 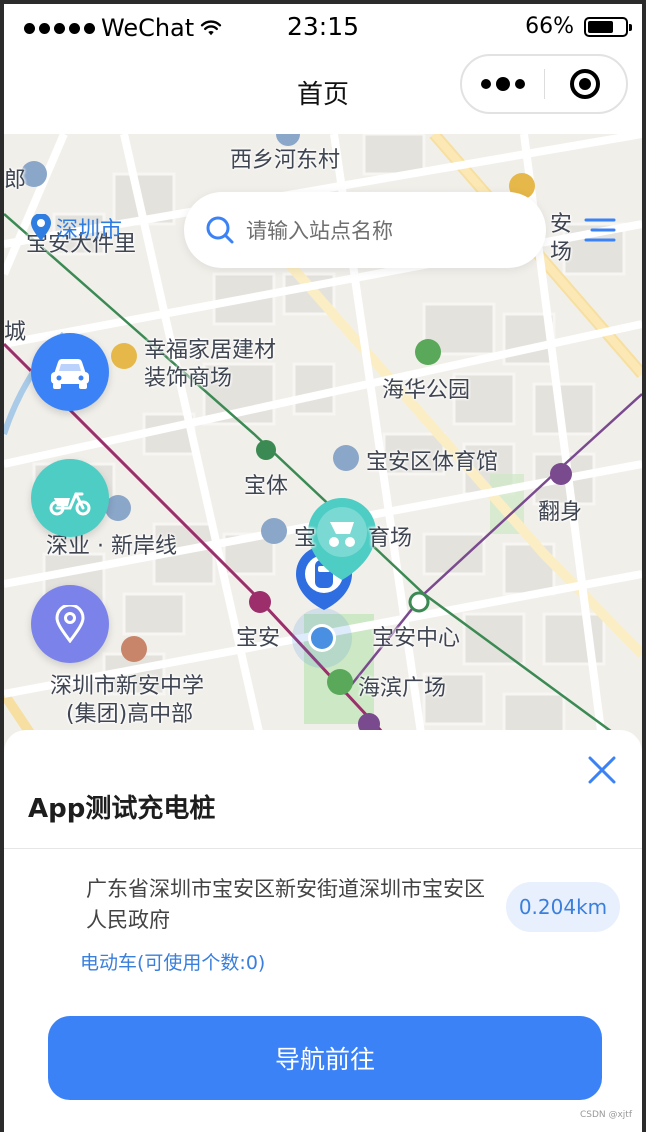 I want to click on map-label: 宝安区体育馆, so click(x=432, y=462).